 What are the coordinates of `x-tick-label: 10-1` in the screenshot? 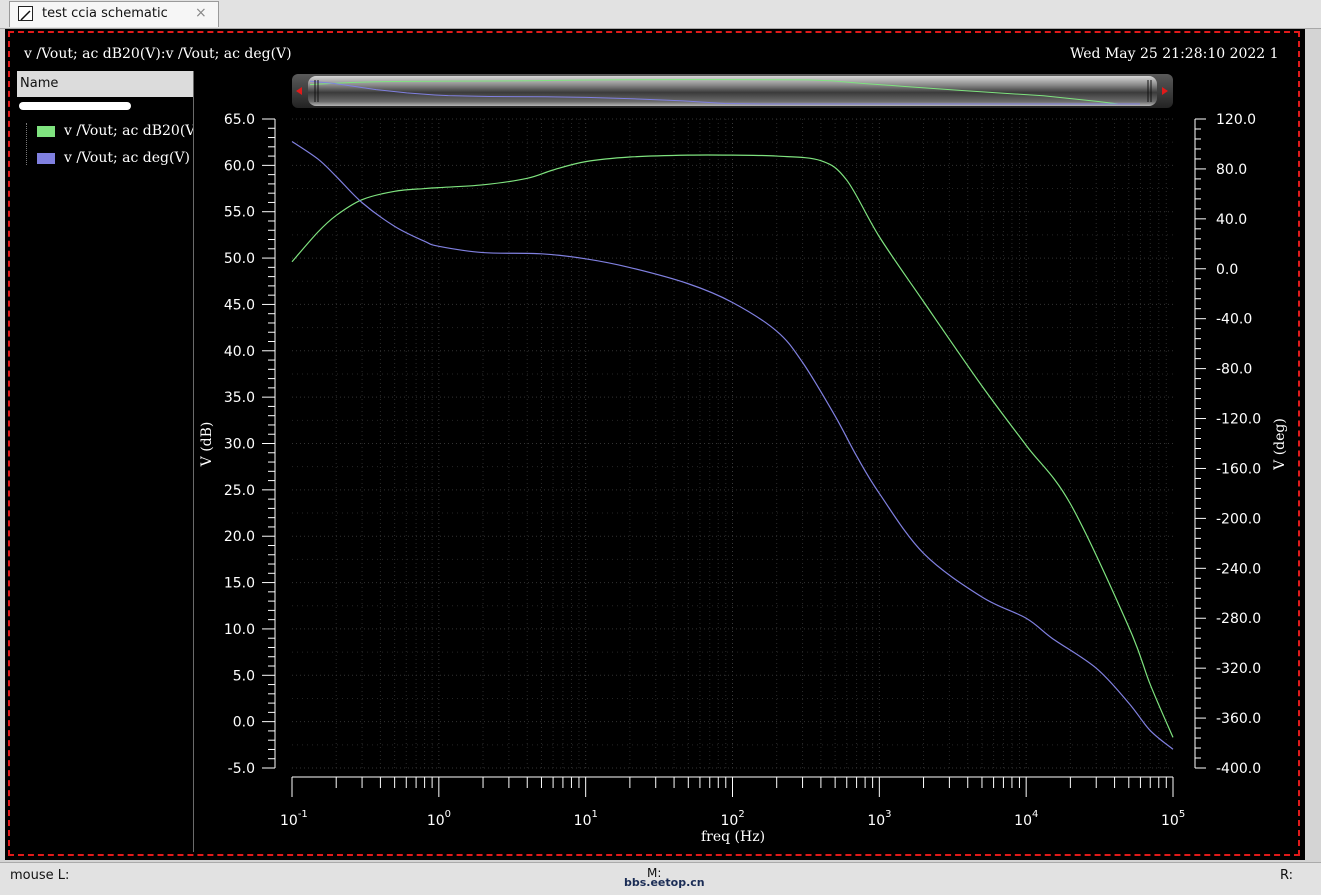 It's located at (294, 819).